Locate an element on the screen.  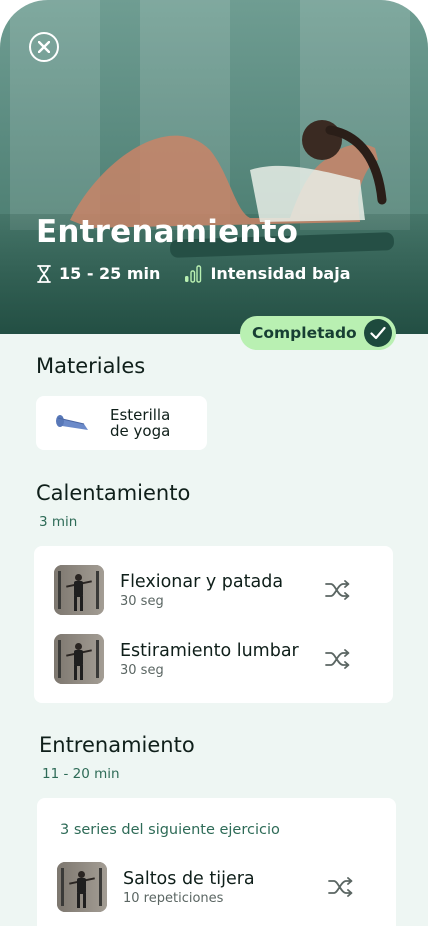
hourglass-icon is located at coordinates (44, 273).